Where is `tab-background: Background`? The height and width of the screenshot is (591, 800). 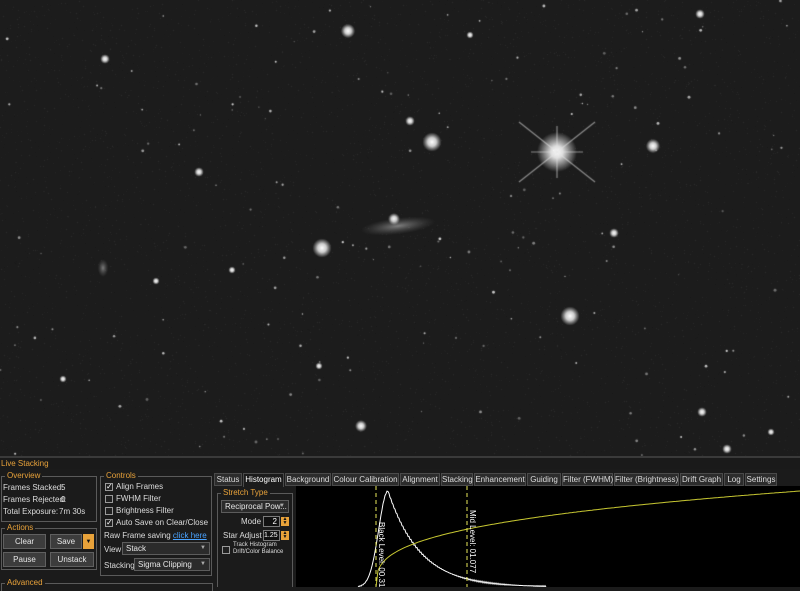
tab-background: Background is located at coordinates (308, 479).